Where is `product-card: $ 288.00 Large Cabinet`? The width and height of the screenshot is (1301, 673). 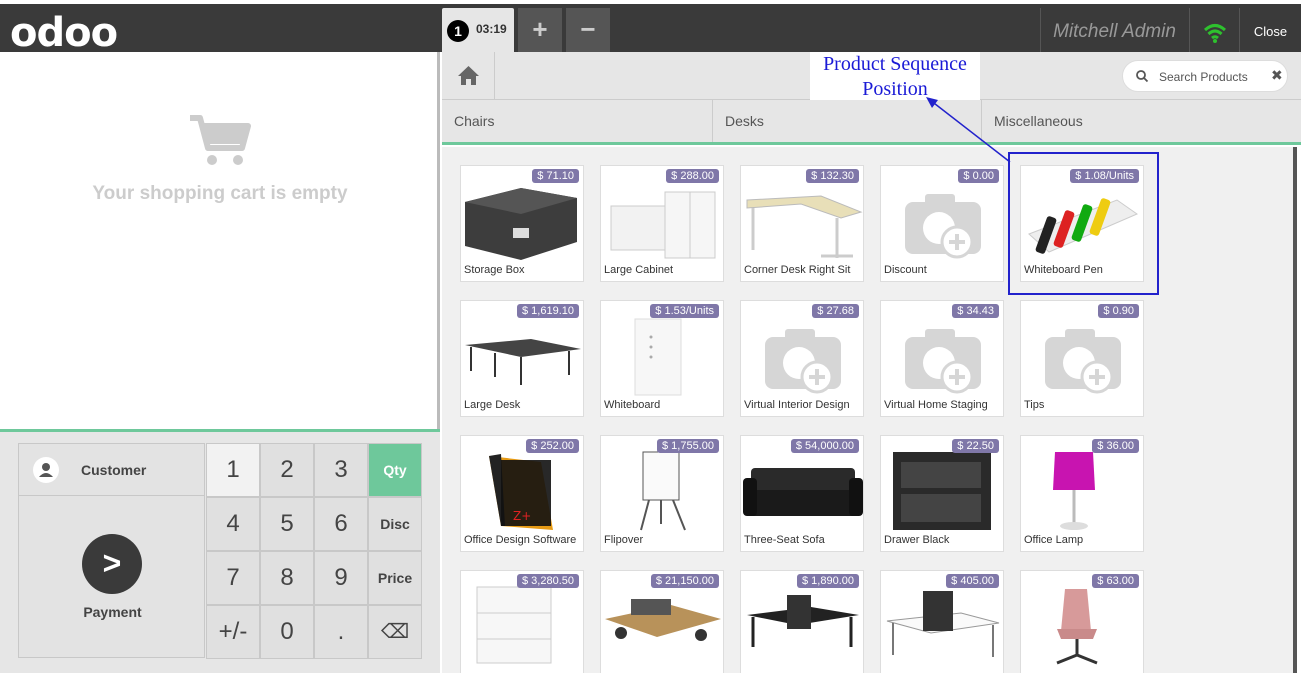
product-card: $ 288.00 Large Cabinet is located at coordinates (662, 223).